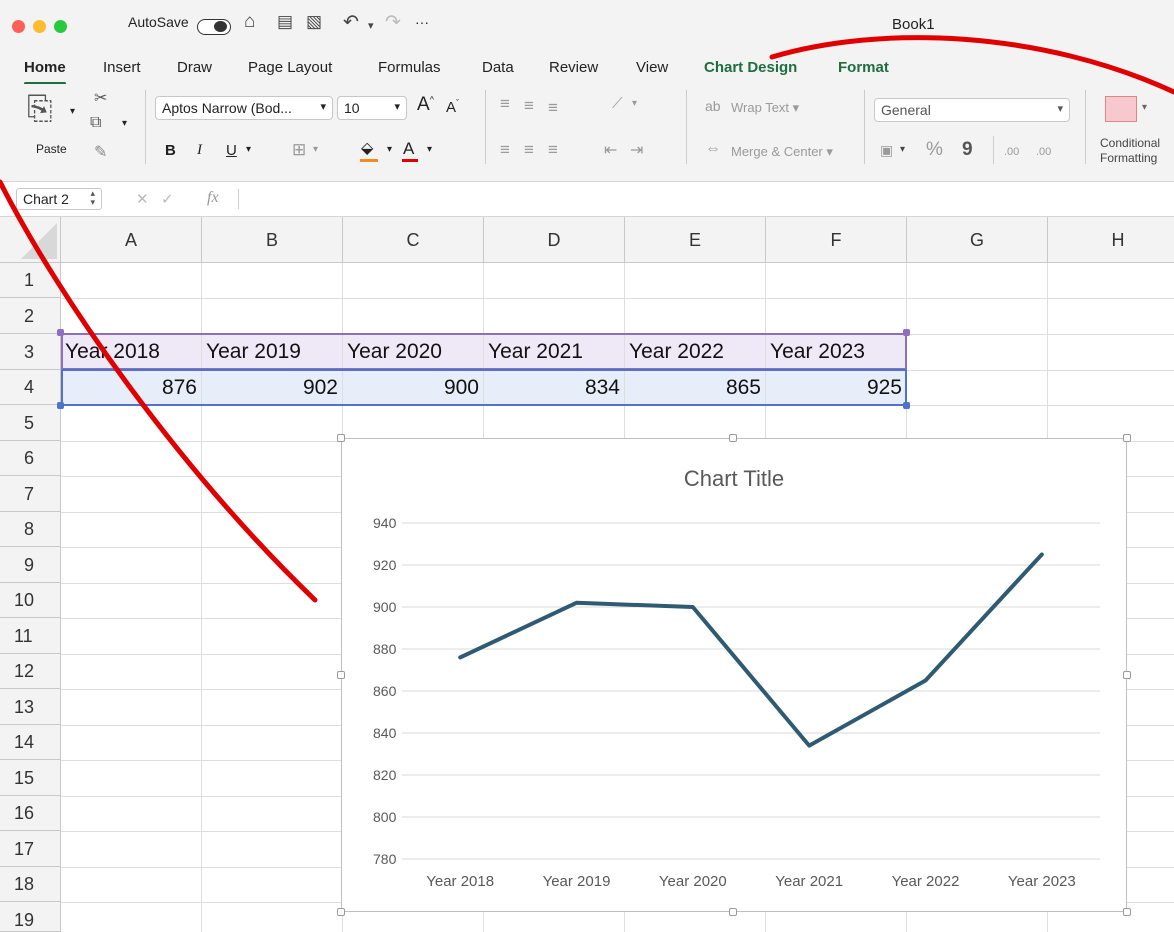 The width and height of the screenshot is (1174, 932). What do you see at coordinates (170, 150) in the screenshot?
I see `bold-button: B` at bounding box center [170, 150].